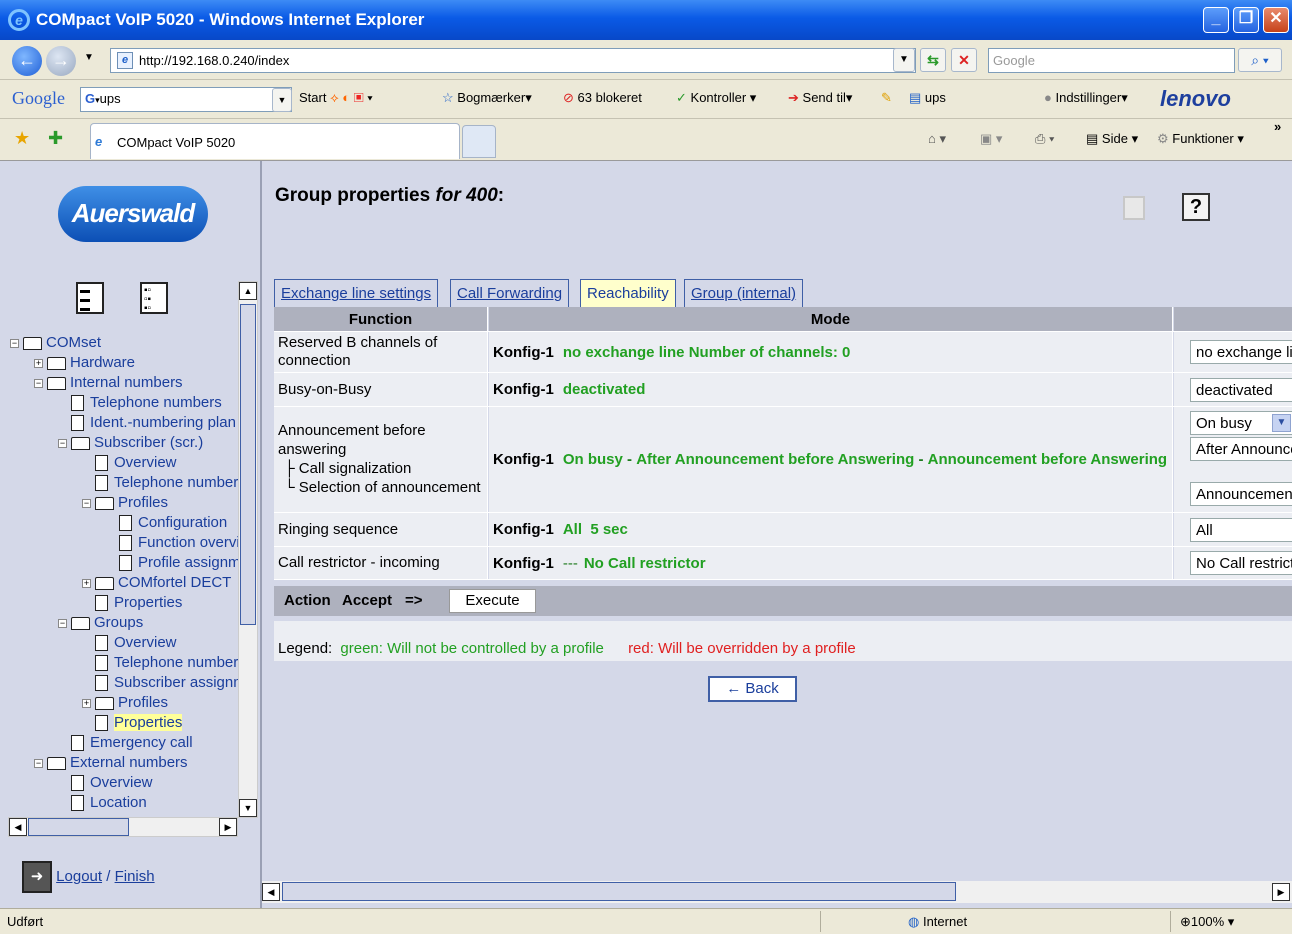 The image size is (1292, 934). What do you see at coordinates (1086, 98) in the screenshot?
I see `settings-button: ● Indstillinger▾` at bounding box center [1086, 98].